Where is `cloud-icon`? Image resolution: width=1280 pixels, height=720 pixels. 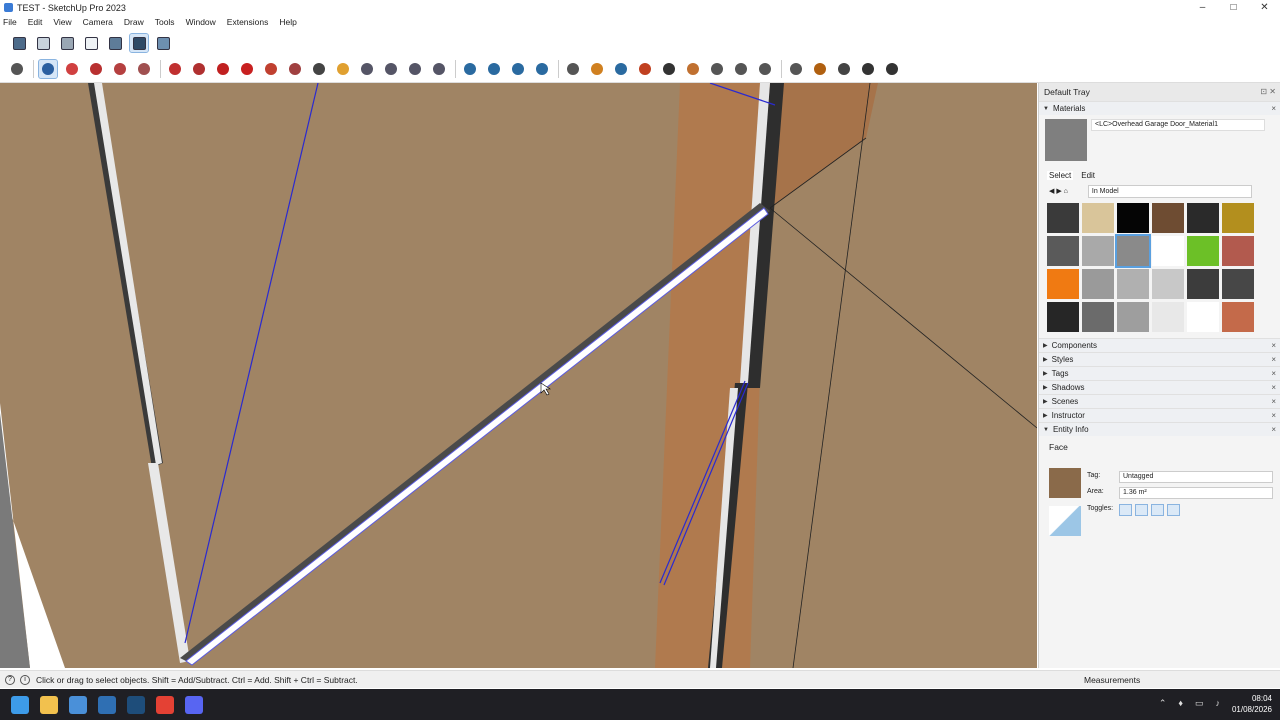 cloud-icon is located at coordinates (765, 69).